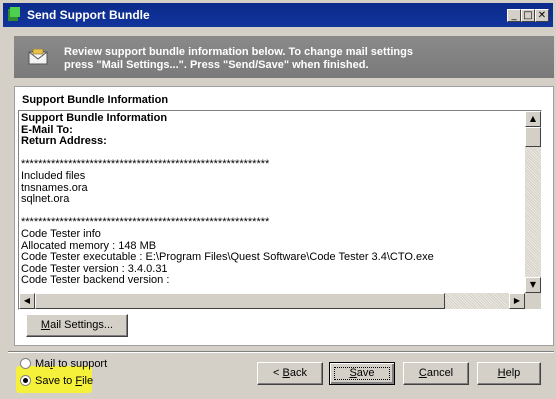  I want to click on save-to-file-radio: Save to File, so click(56, 381).